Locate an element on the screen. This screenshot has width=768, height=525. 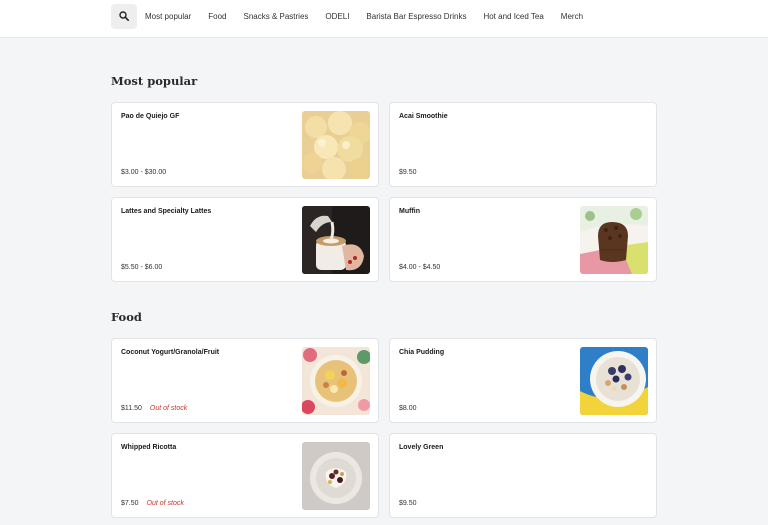
nav-item-odeli: ODELI is located at coordinates (337, 16).